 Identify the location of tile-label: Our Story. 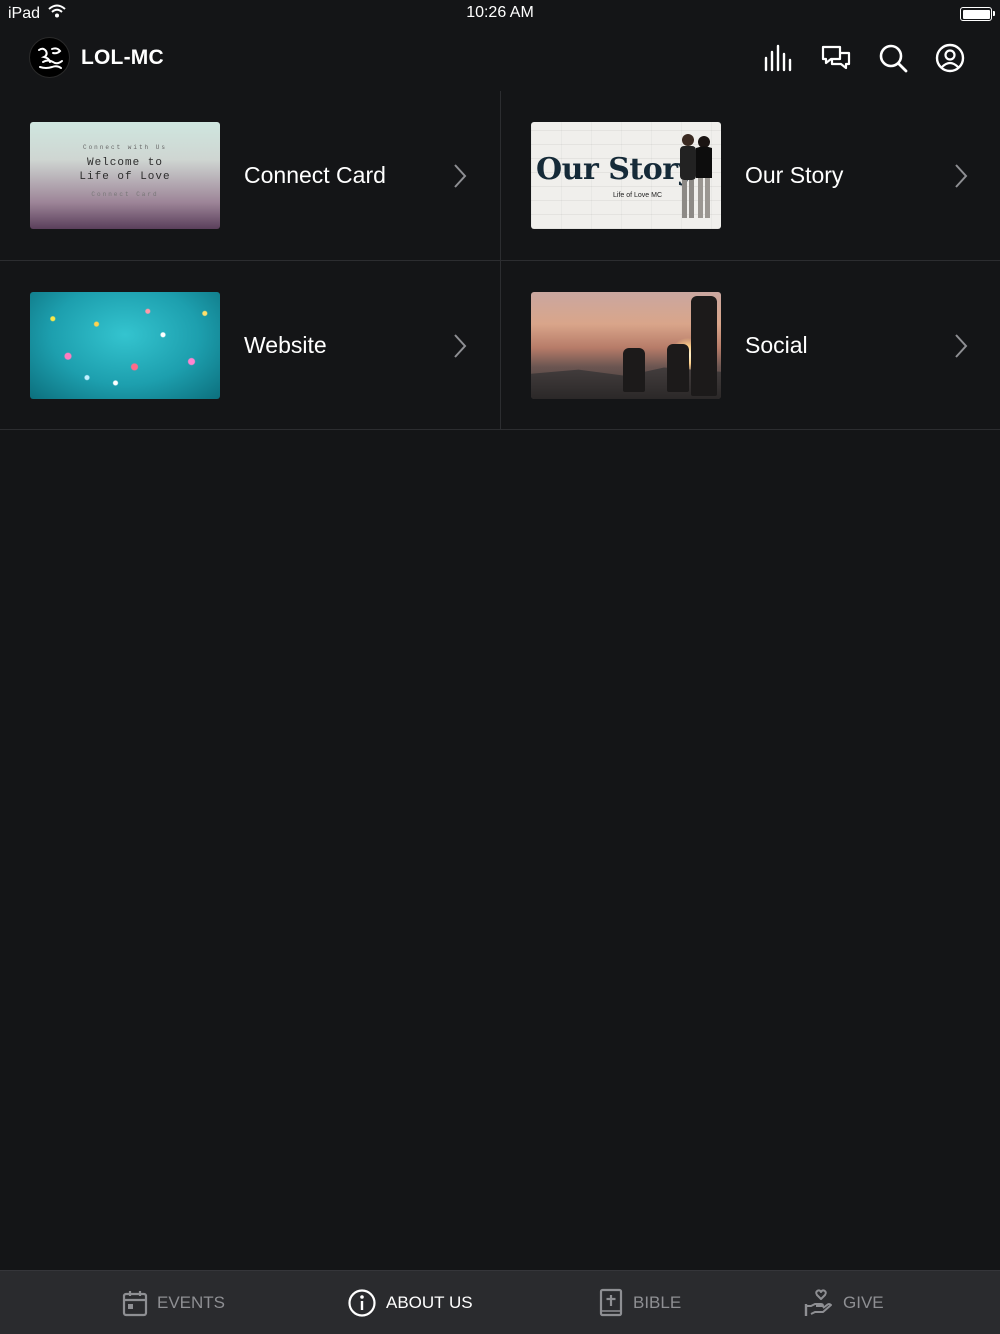
(794, 175).